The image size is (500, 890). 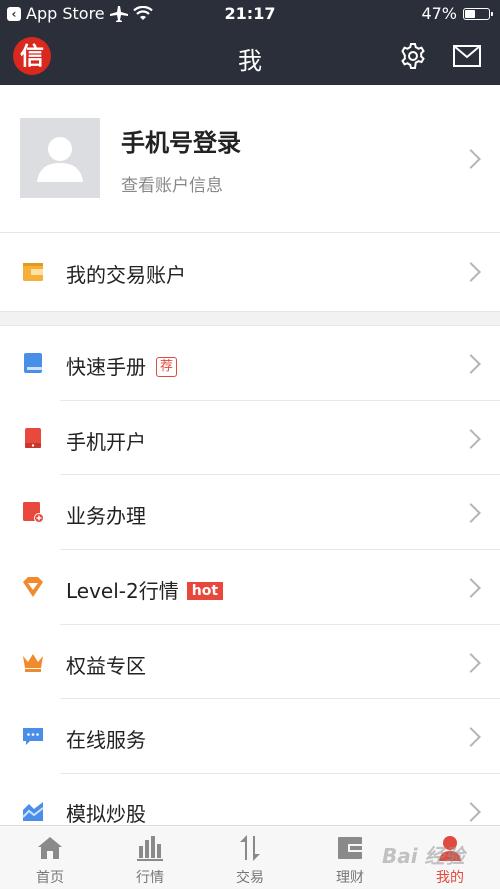 What do you see at coordinates (122, 365) in the screenshot?
I see `menu-label: 快速手册荐` at bounding box center [122, 365].